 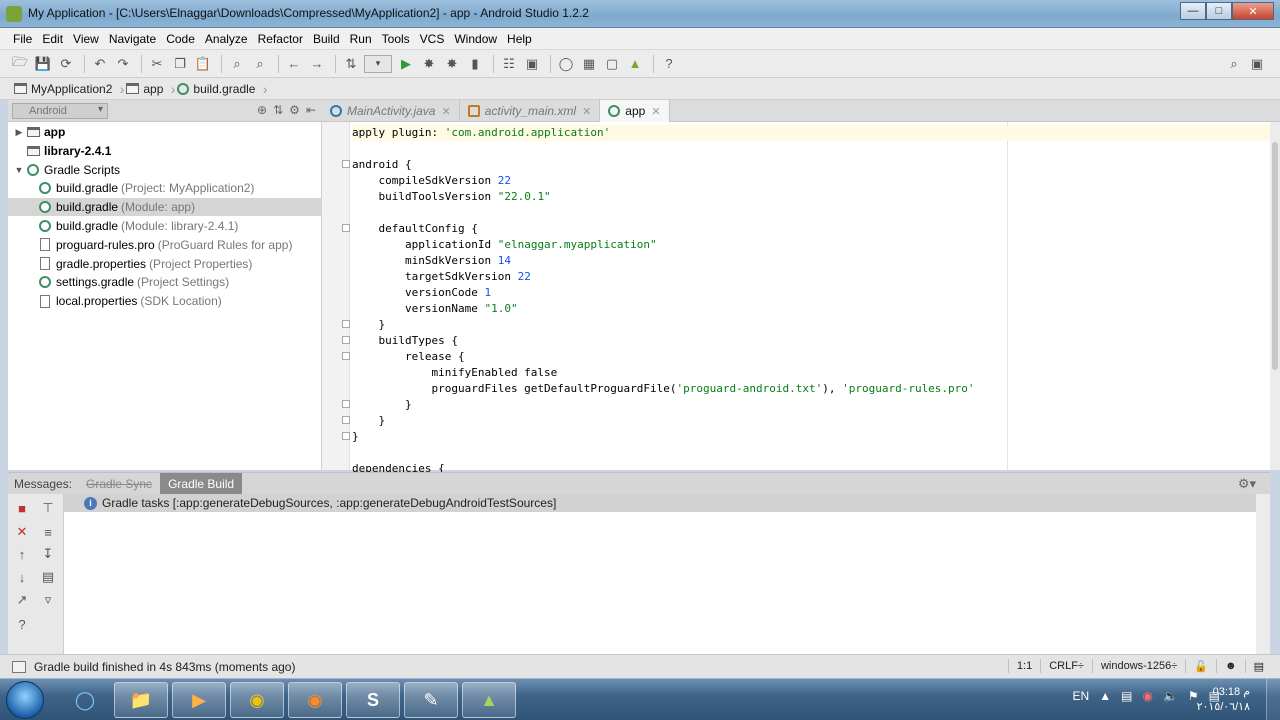 I want to click on tree-item: build.gradle (Module: app), so click(x=165, y=207).